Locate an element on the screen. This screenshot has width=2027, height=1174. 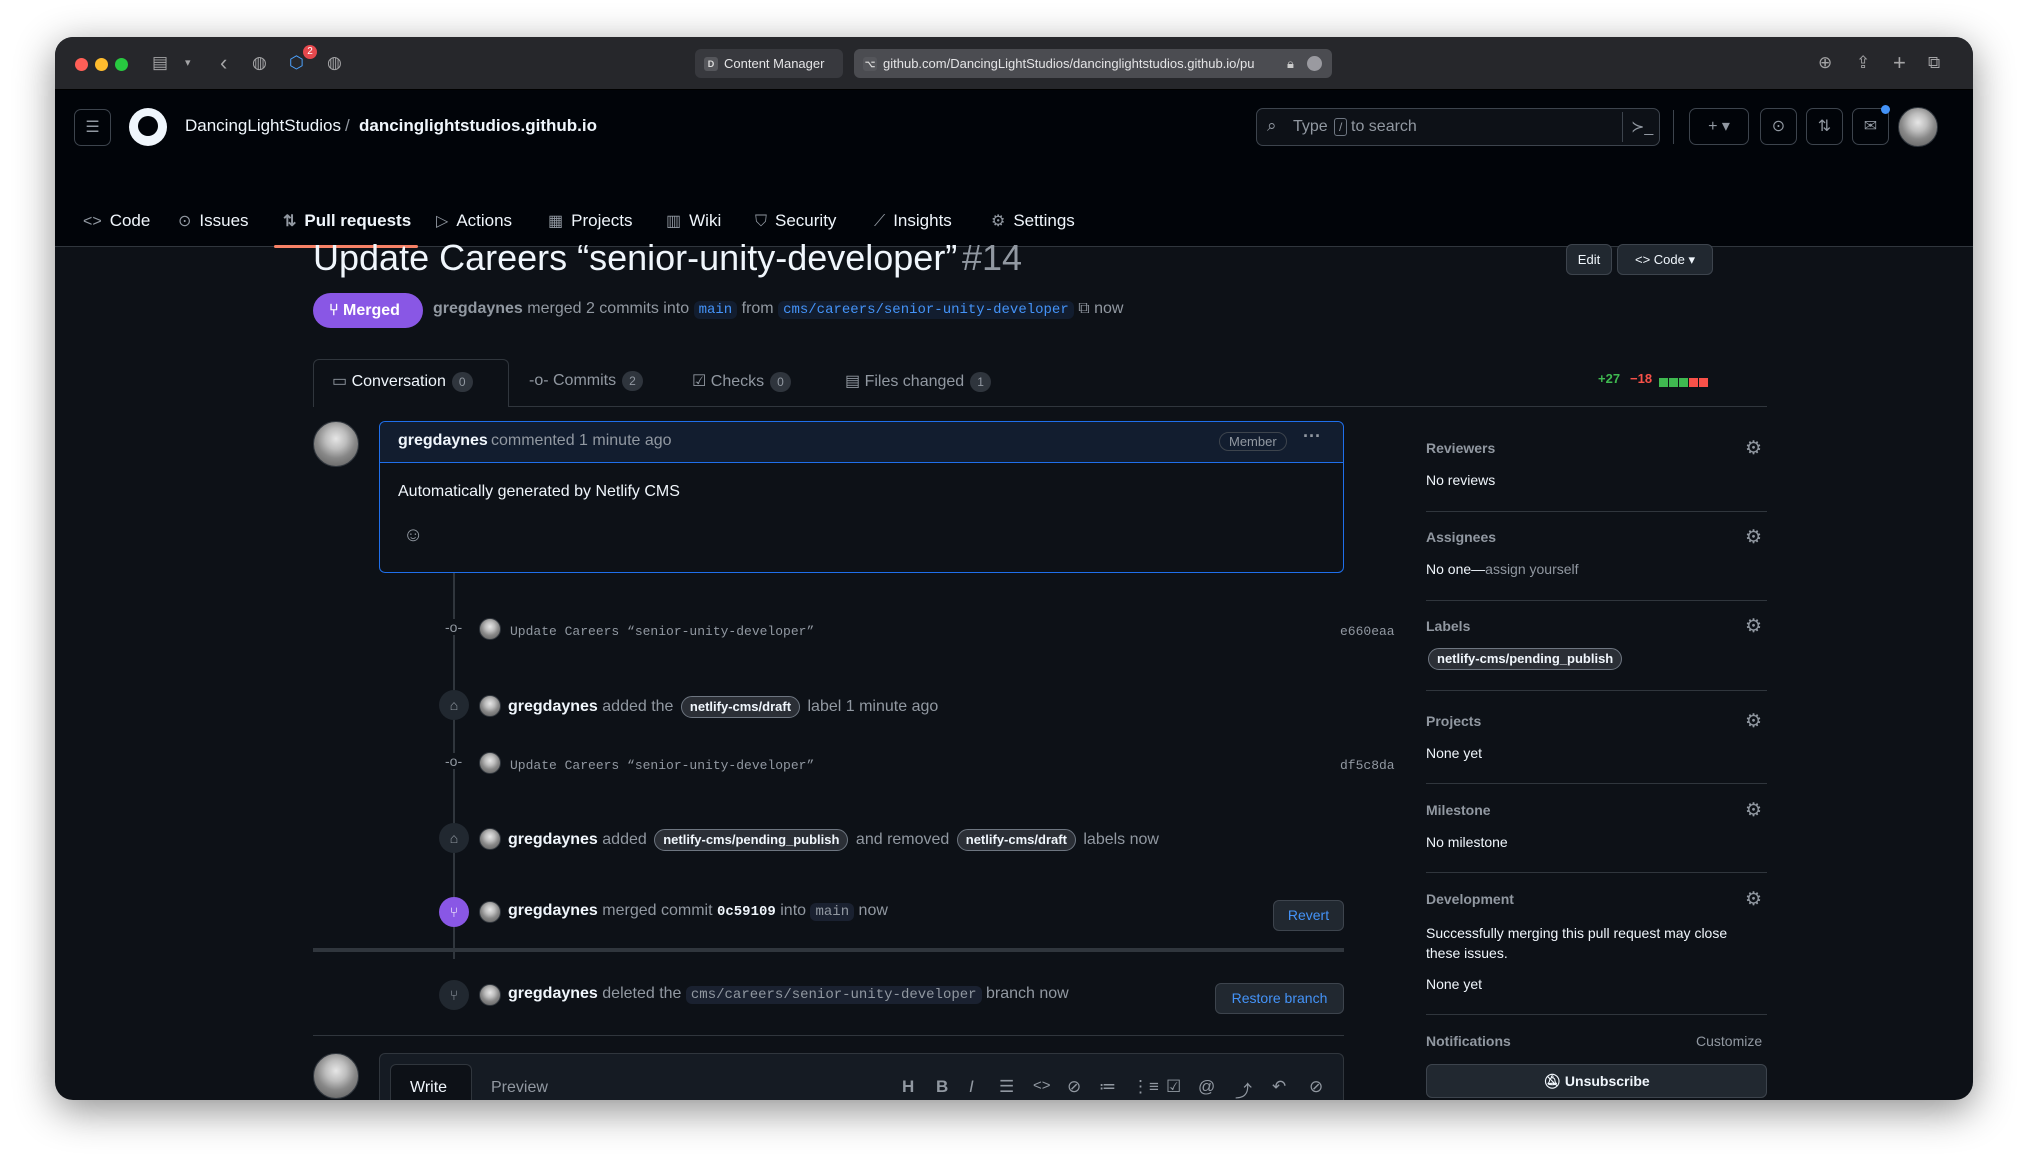
pull-requests-icon: ⇅ is located at coordinates (1824, 126).